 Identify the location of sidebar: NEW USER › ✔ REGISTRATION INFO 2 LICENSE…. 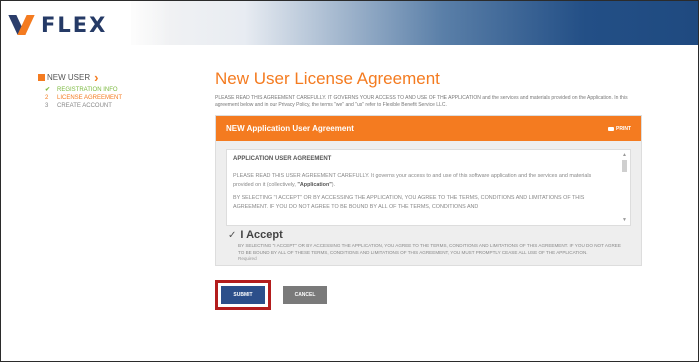
(118, 90).